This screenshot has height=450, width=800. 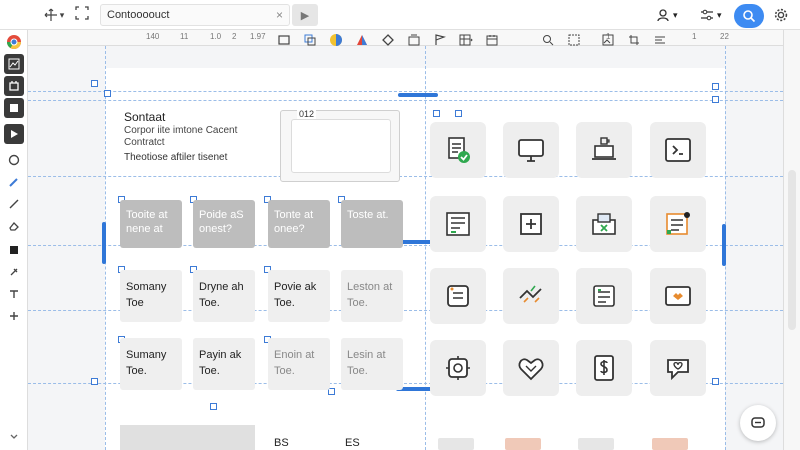 What do you see at coordinates (604, 150) in the screenshot?
I see `laptop-mug-icon` at bounding box center [604, 150].